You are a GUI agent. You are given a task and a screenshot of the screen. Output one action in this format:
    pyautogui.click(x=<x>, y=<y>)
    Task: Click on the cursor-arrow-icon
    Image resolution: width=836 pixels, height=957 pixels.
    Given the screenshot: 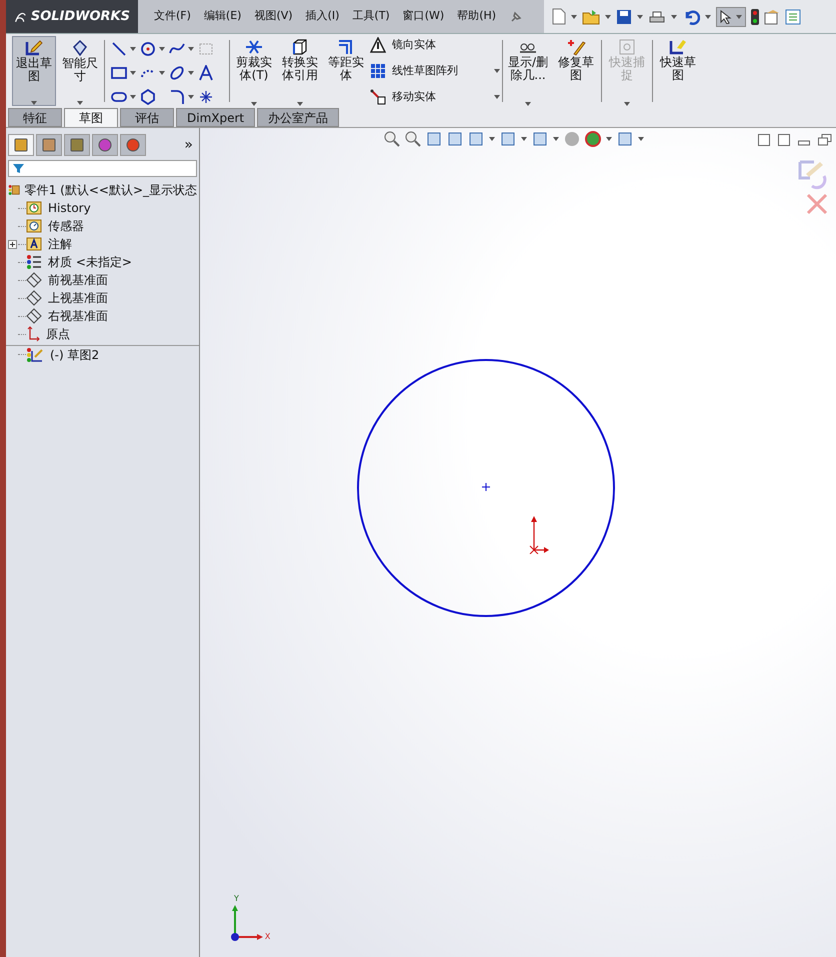 What is the action you would take?
    pyautogui.click(x=726, y=17)
    